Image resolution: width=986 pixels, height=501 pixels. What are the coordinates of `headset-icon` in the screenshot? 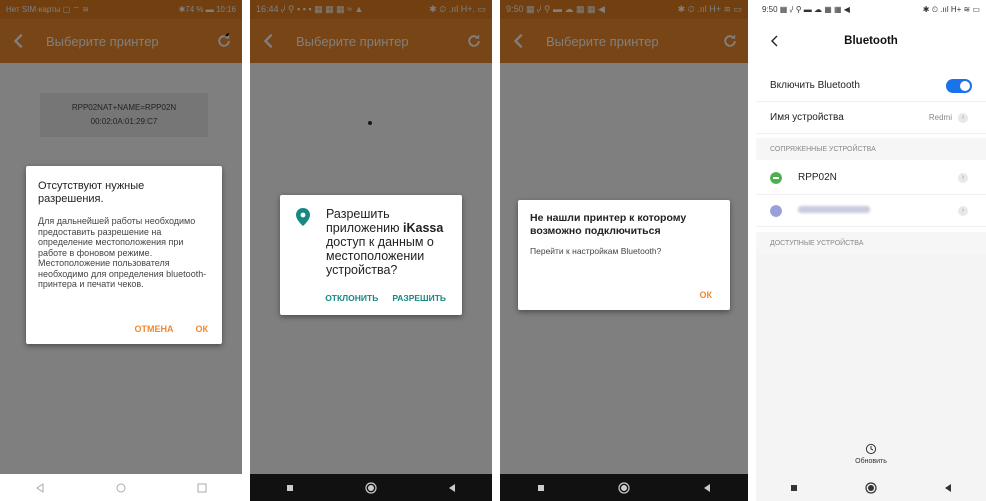 It's located at (776, 177).